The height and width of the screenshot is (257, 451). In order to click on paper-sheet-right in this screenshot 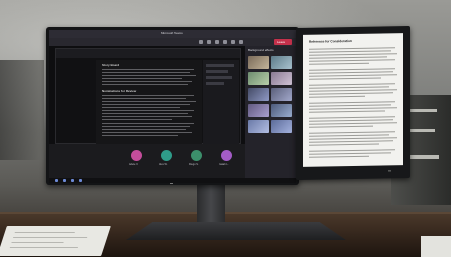, I will do `click(436, 246)`.